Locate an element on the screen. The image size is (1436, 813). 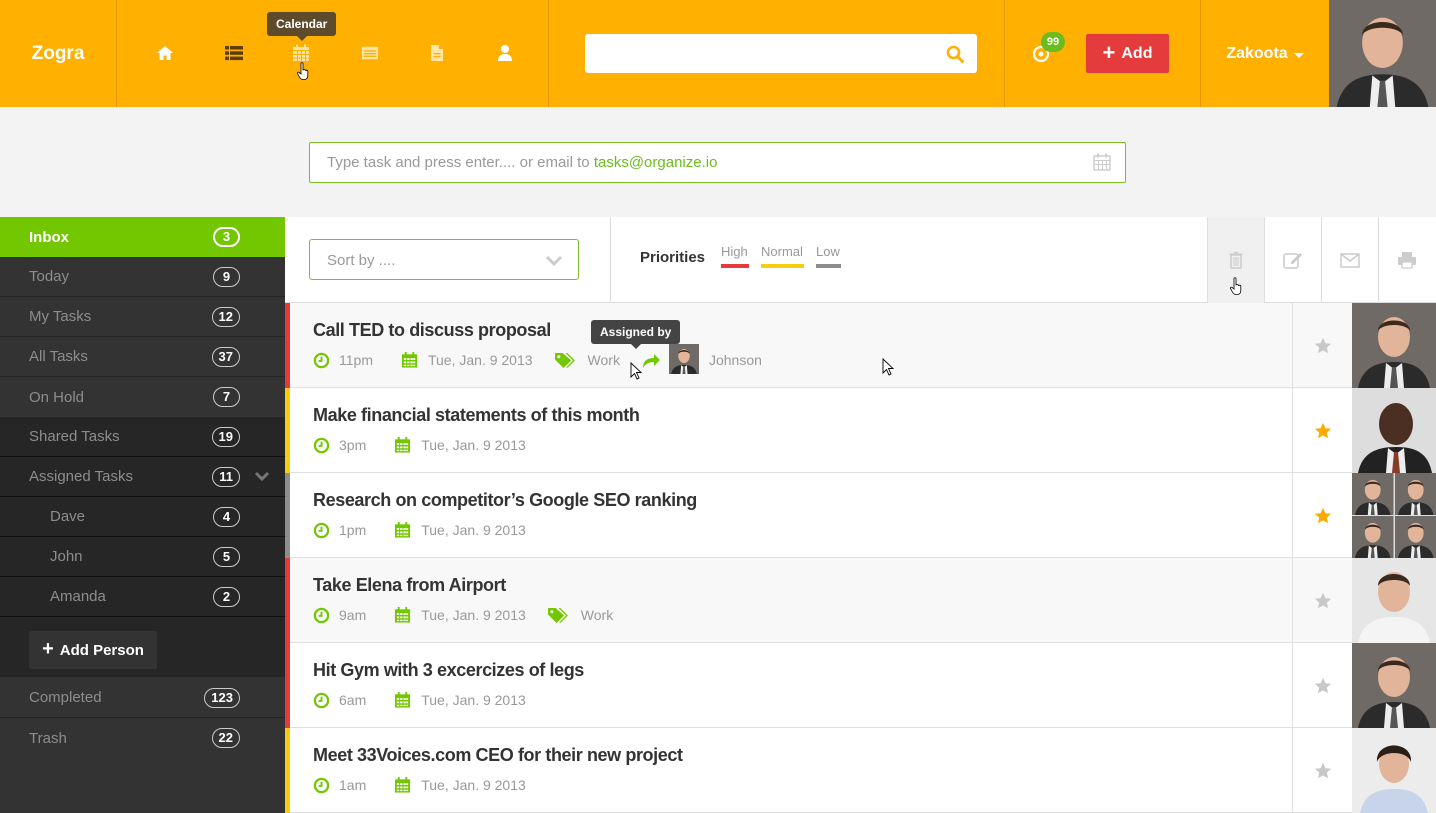
count-badge: 7 is located at coordinates (226, 397).